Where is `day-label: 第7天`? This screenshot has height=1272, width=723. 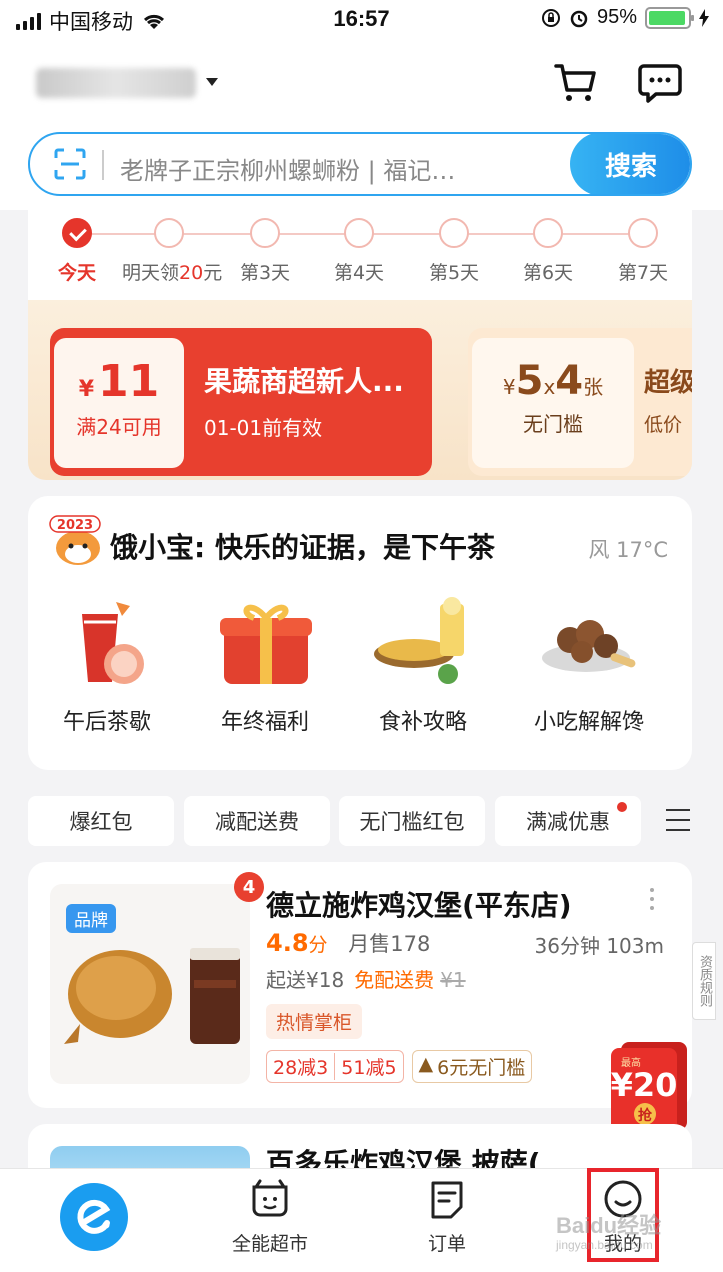 day-label: 第7天 is located at coordinates (643, 273).